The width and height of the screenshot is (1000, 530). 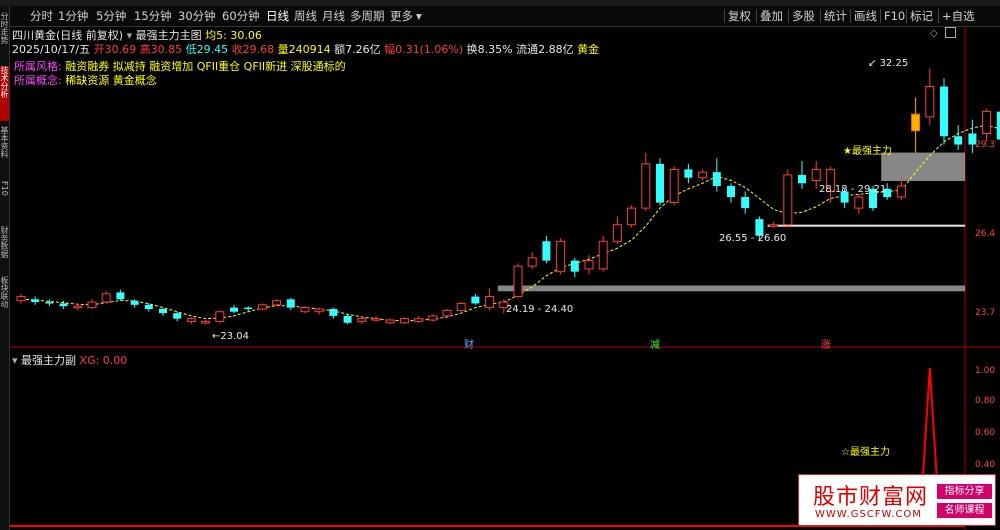 I want to click on left-tab-2: 基本资料, so click(x=4, y=151).